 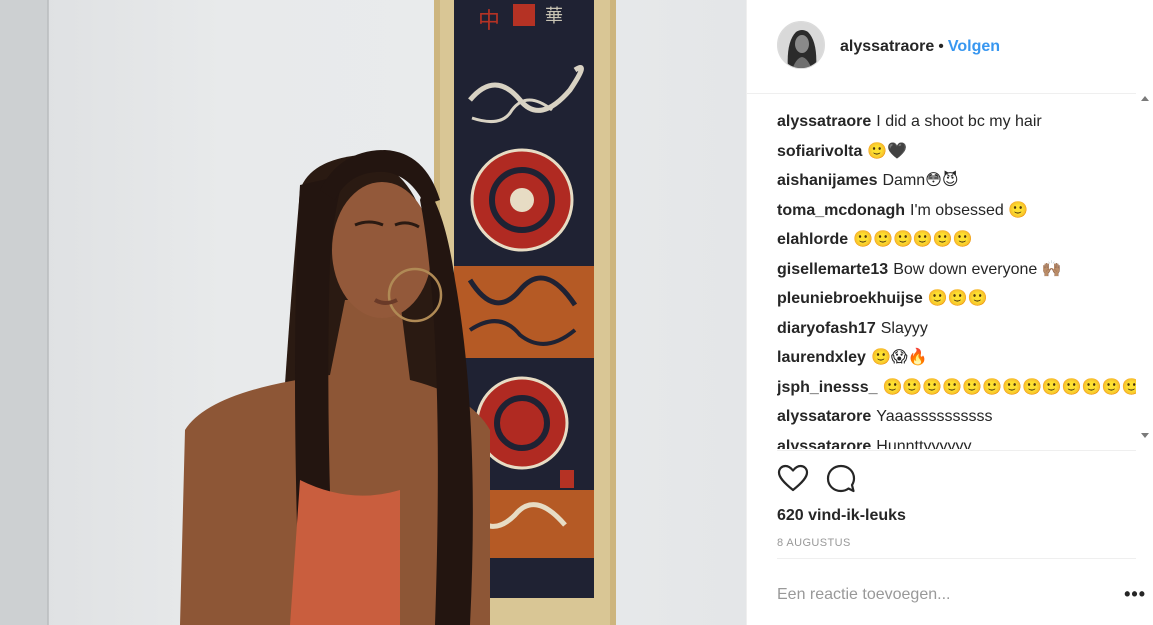 What do you see at coordinates (841, 210) in the screenshot?
I see `comment-username: toma_mcdonagh` at bounding box center [841, 210].